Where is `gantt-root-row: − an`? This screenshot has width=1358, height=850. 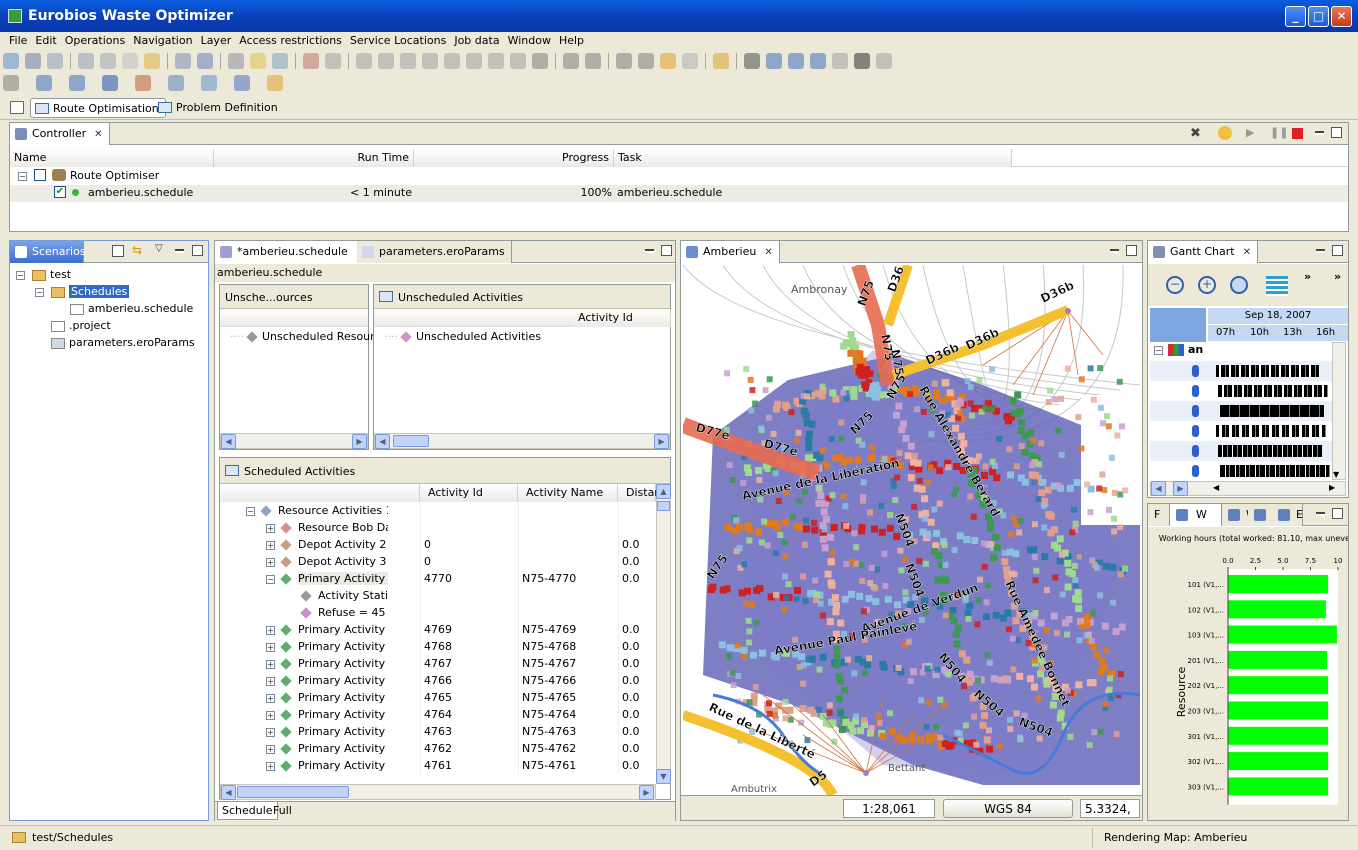 gantt-root-row: − an is located at coordinates (1241, 350).